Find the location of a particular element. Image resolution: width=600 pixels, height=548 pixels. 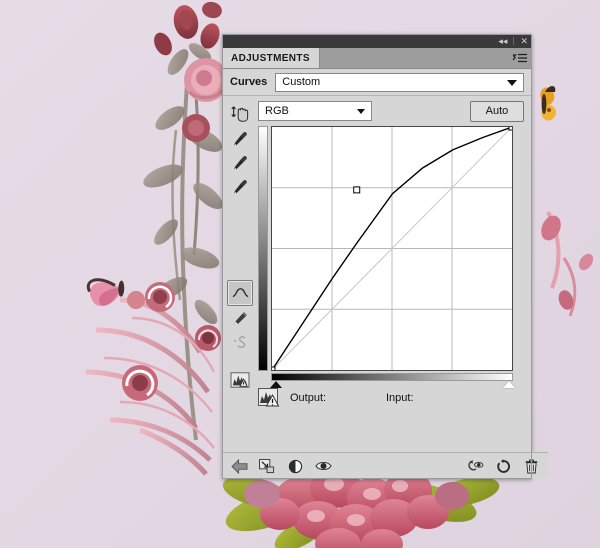

black-point-eyedropper is located at coordinates (240, 138).